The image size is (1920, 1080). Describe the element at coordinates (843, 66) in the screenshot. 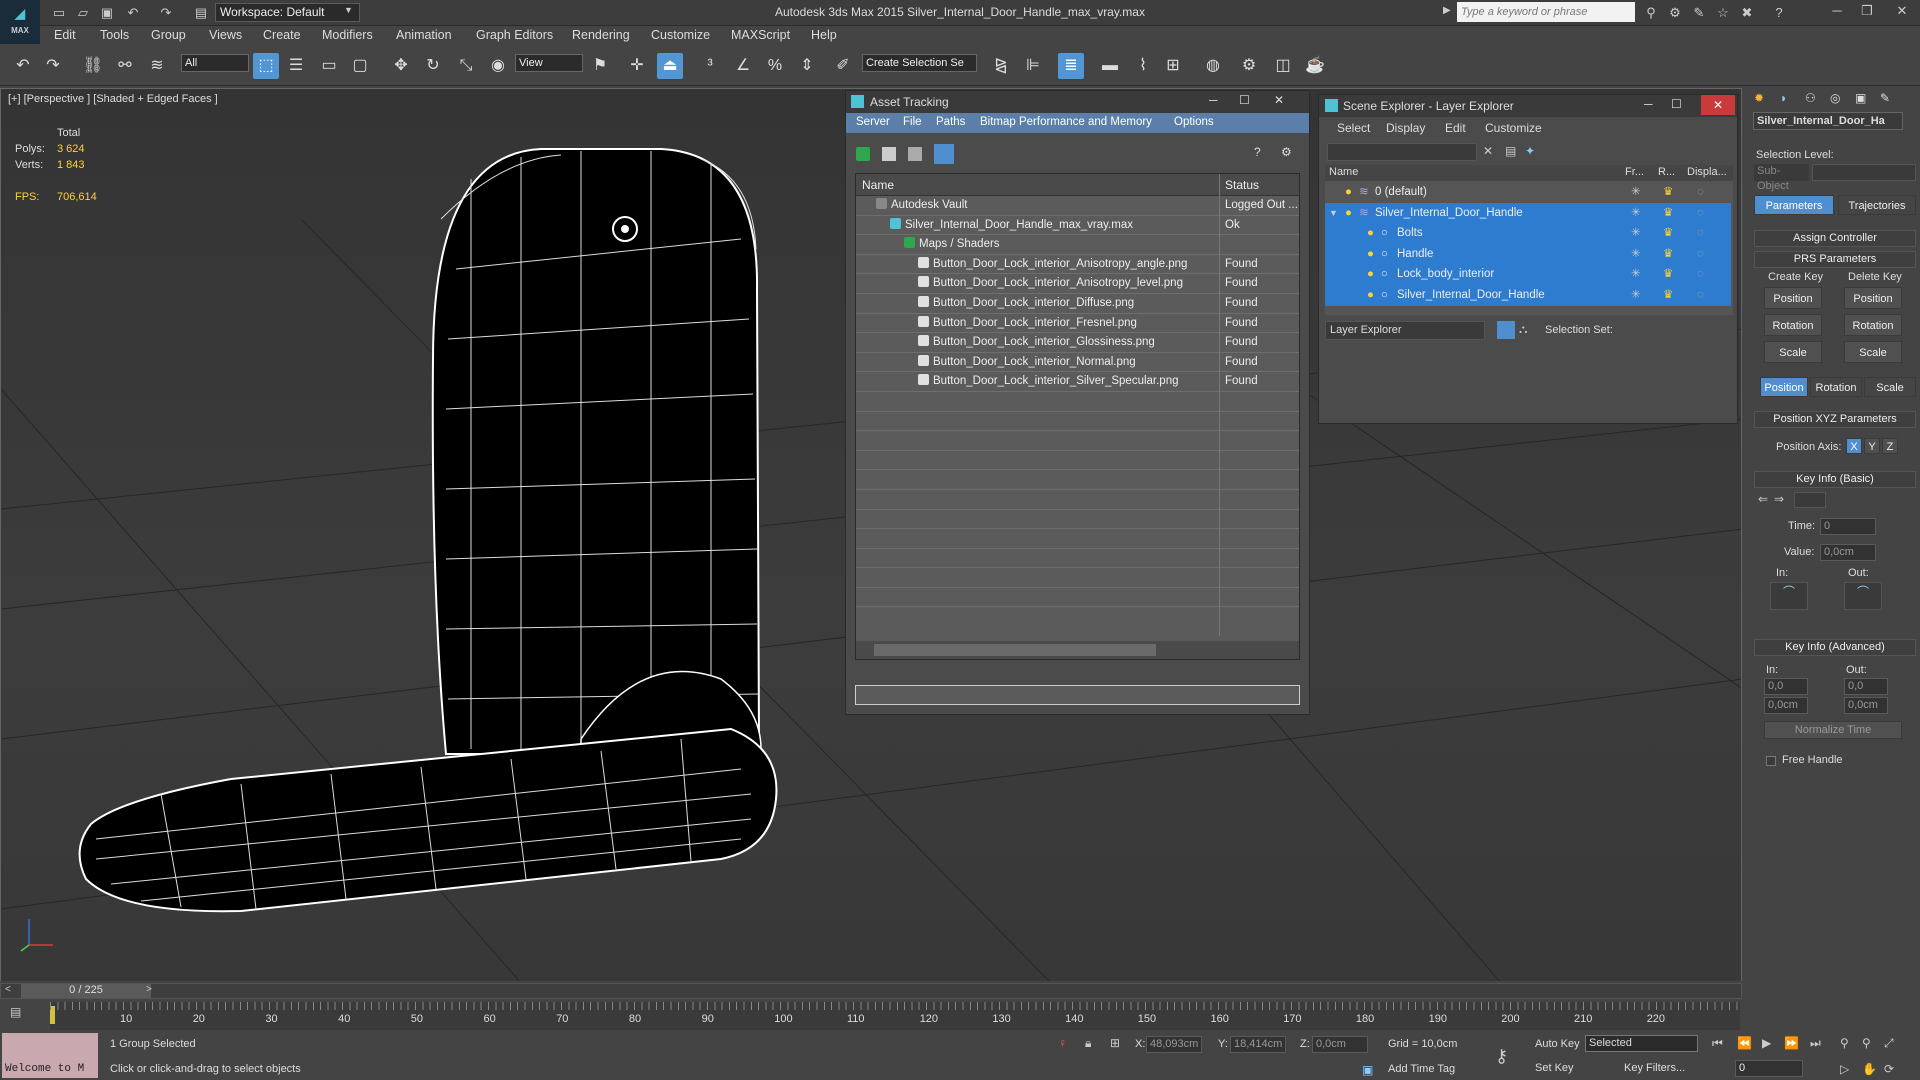

I see `edit-named-selection-icon: ✐` at that location.